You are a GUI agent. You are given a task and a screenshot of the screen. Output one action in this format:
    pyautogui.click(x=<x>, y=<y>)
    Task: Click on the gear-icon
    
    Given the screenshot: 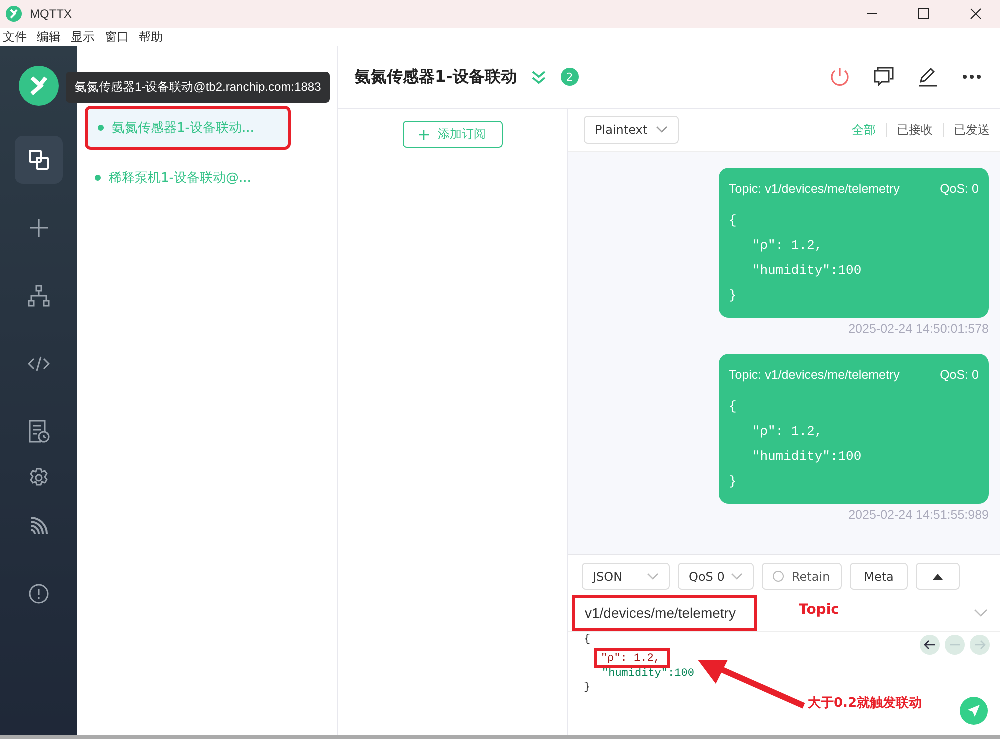 What is the action you would take?
    pyautogui.click(x=38, y=478)
    